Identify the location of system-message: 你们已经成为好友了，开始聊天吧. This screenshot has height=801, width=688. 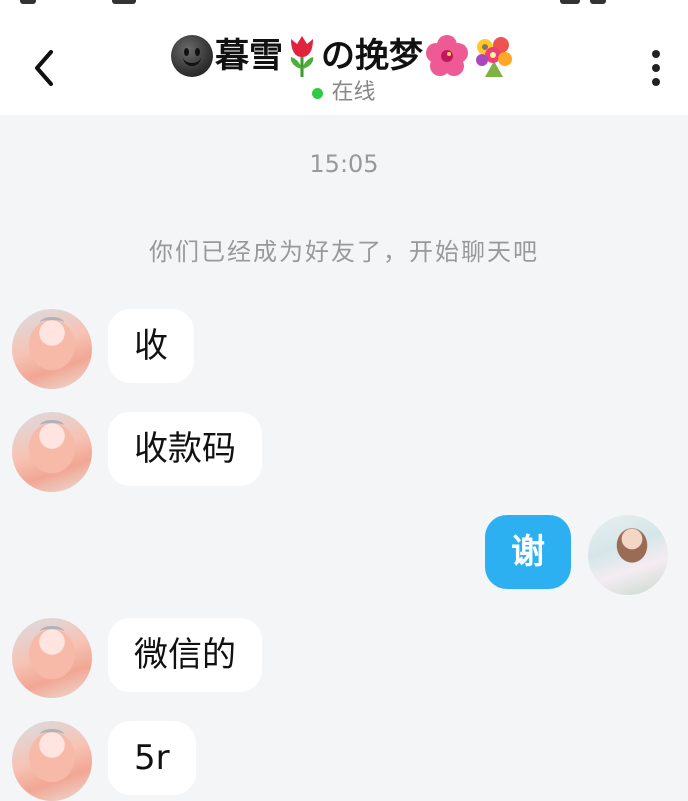
(344, 252).